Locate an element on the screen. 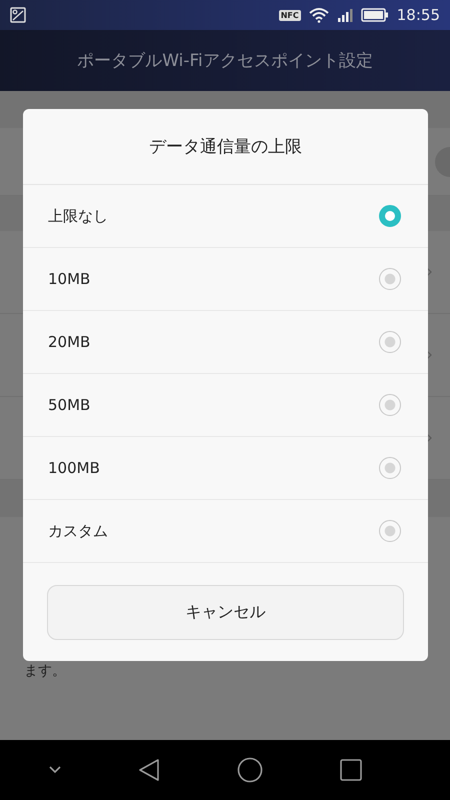  option-label: 100MB is located at coordinates (74, 468).